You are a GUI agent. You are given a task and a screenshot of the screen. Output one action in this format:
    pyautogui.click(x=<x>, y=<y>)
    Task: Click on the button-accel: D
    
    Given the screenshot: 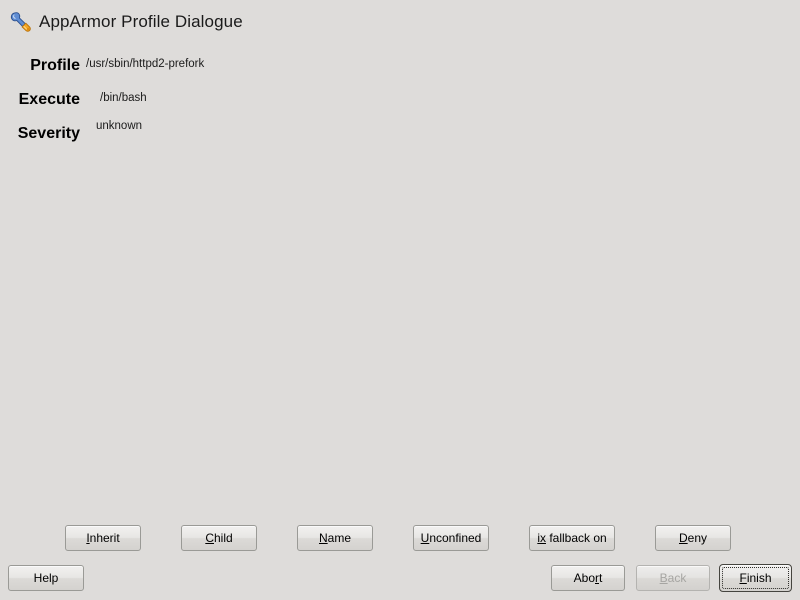 What is the action you would take?
    pyautogui.click(x=683, y=538)
    